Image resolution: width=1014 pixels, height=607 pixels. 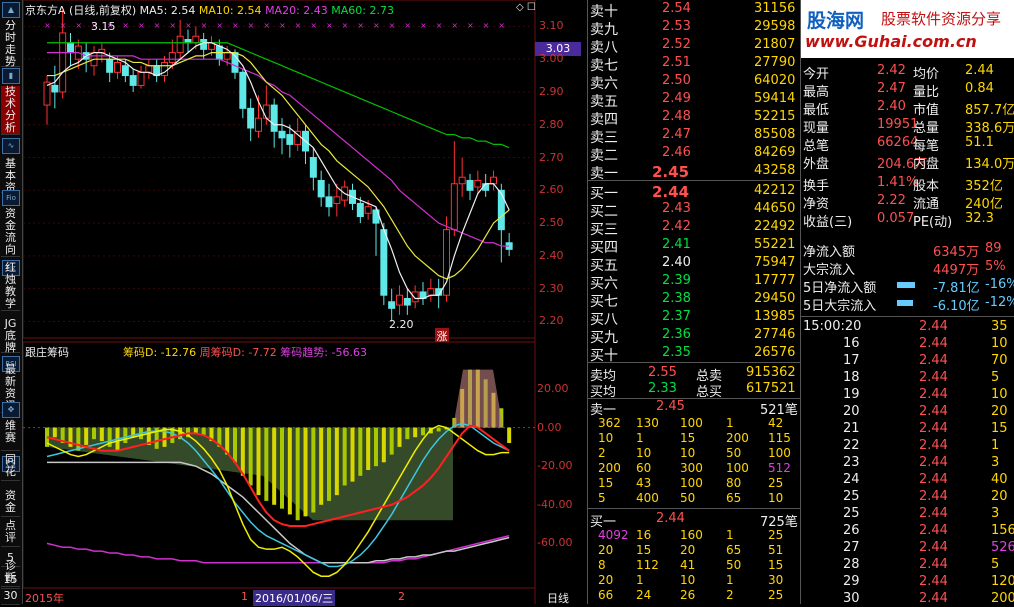 I want to click on ask-row: 卖一 2.45 43258, so click(x=694, y=172).